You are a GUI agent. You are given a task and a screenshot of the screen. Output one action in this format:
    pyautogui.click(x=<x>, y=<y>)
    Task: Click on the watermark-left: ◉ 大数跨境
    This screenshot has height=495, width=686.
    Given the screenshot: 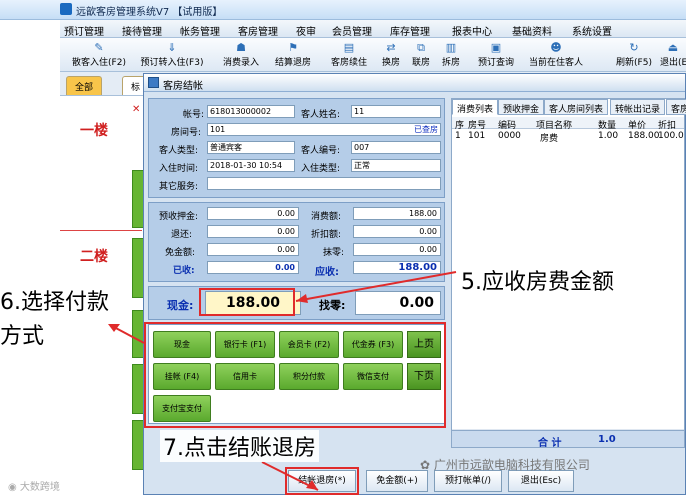 What is the action you would take?
    pyautogui.click(x=34, y=485)
    